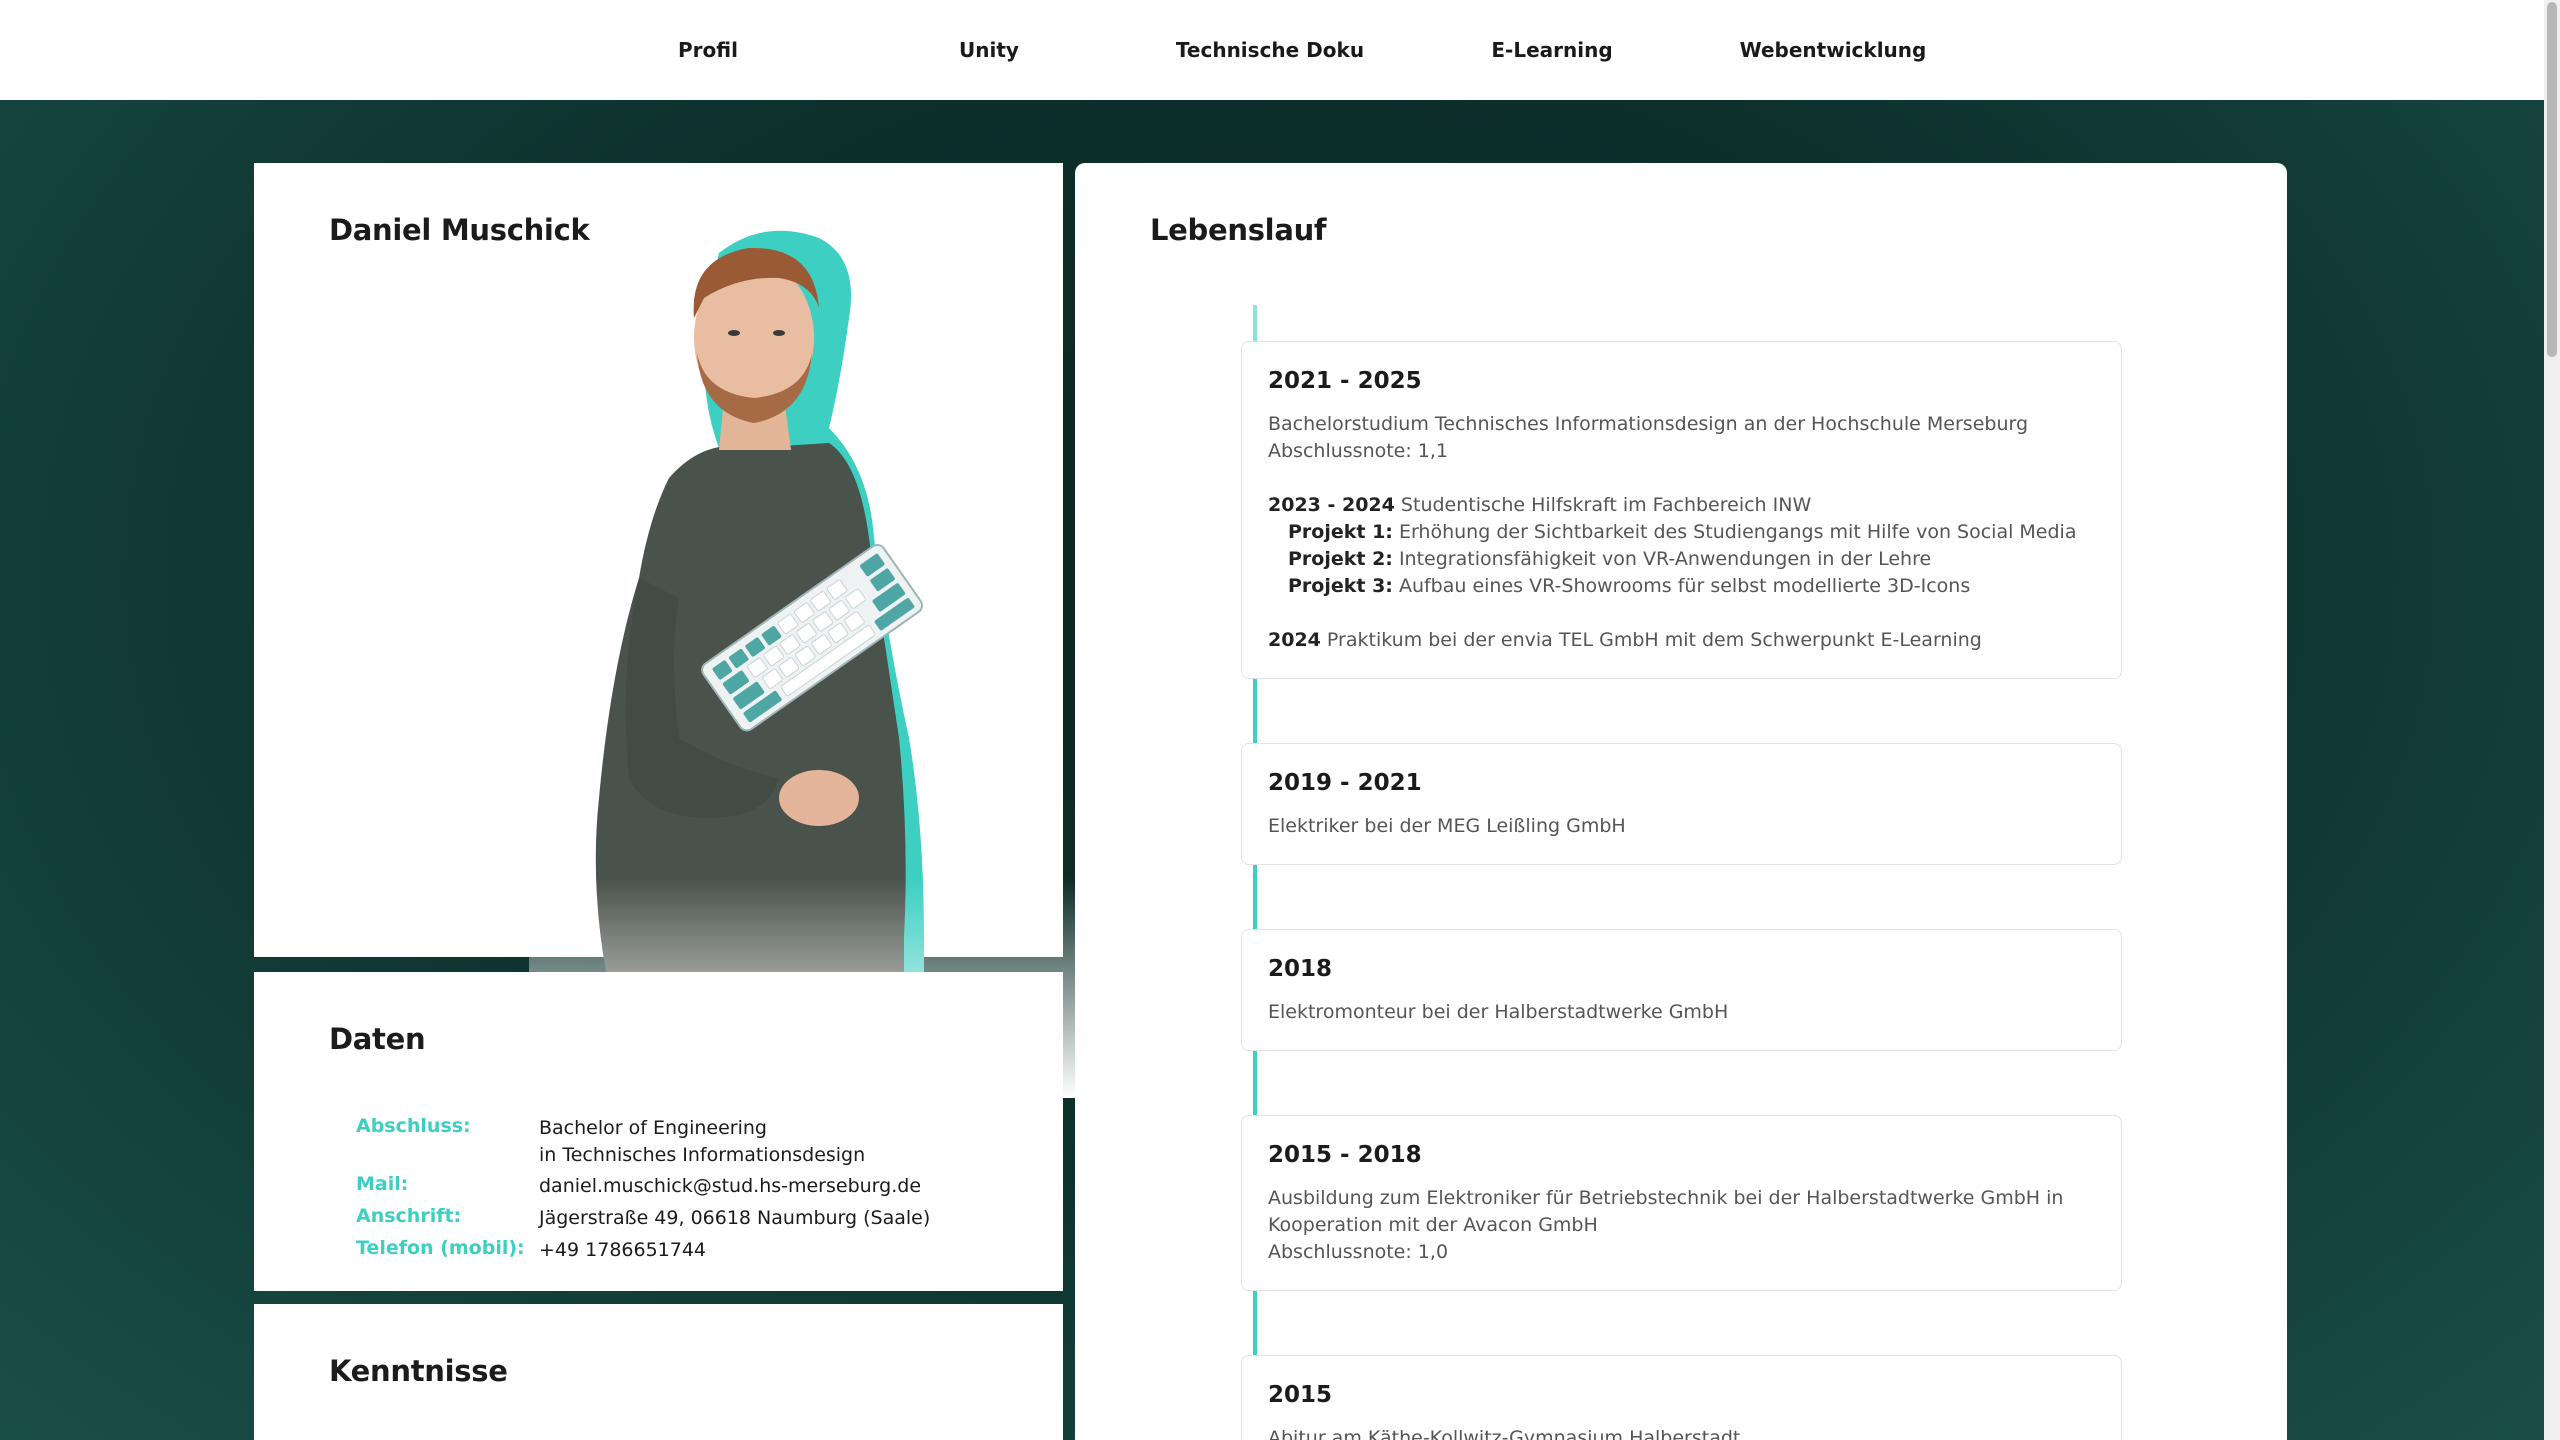 This screenshot has height=1440, width=2560. What do you see at coordinates (377, 1039) in the screenshot?
I see `daten-title: Daten` at bounding box center [377, 1039].